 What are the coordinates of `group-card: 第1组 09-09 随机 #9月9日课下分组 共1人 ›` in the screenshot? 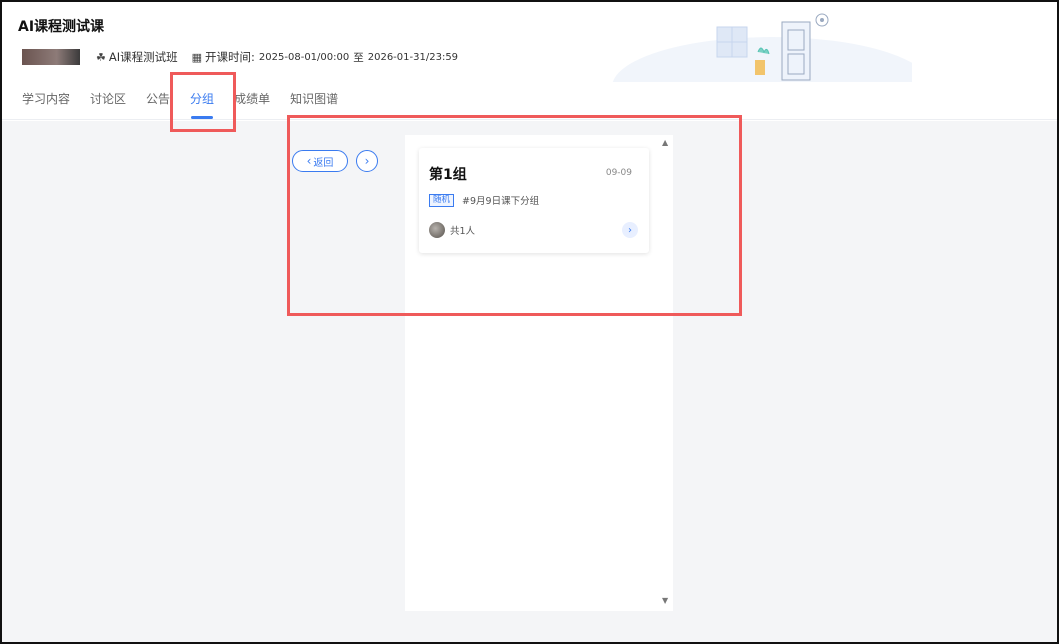 It's located at (534, 200).